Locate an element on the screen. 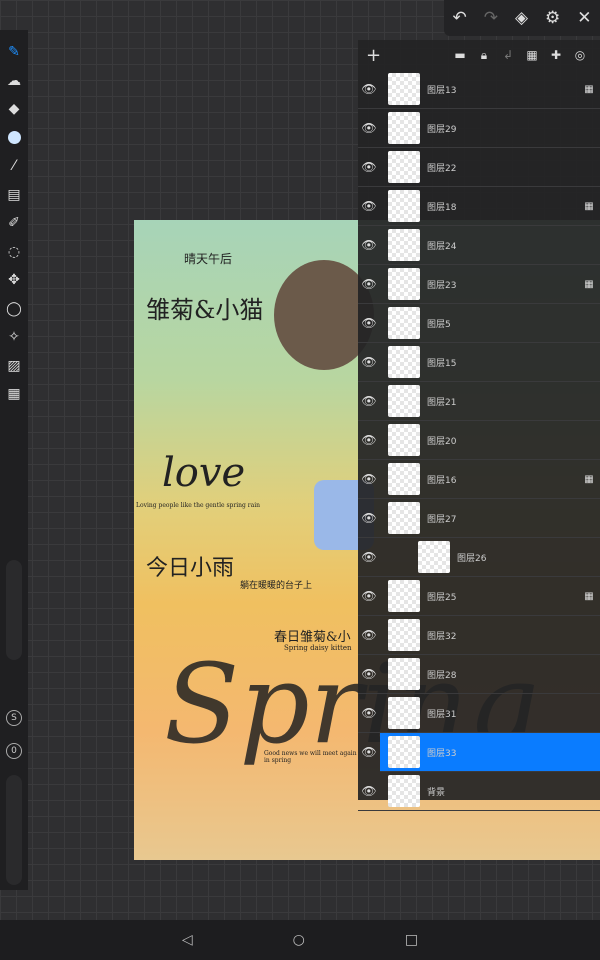 This screenshot has height=960, width=600. layer-row: 👁︎ 图层32 is located at coordinates (479, 635).